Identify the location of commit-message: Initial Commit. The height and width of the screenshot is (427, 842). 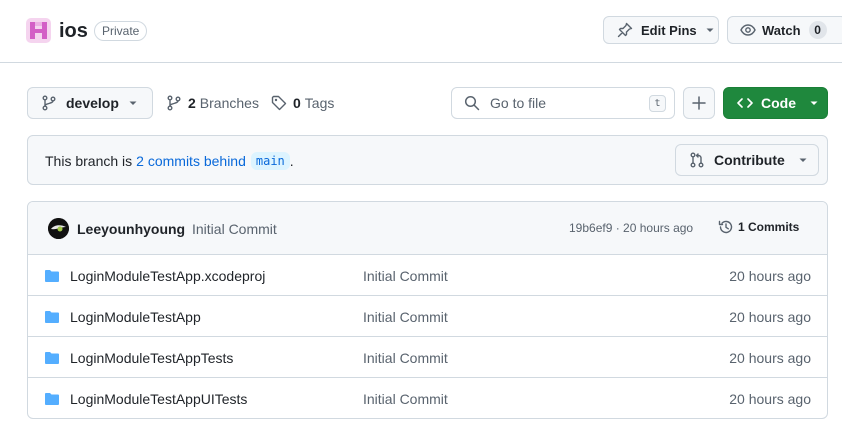
(234, 229).